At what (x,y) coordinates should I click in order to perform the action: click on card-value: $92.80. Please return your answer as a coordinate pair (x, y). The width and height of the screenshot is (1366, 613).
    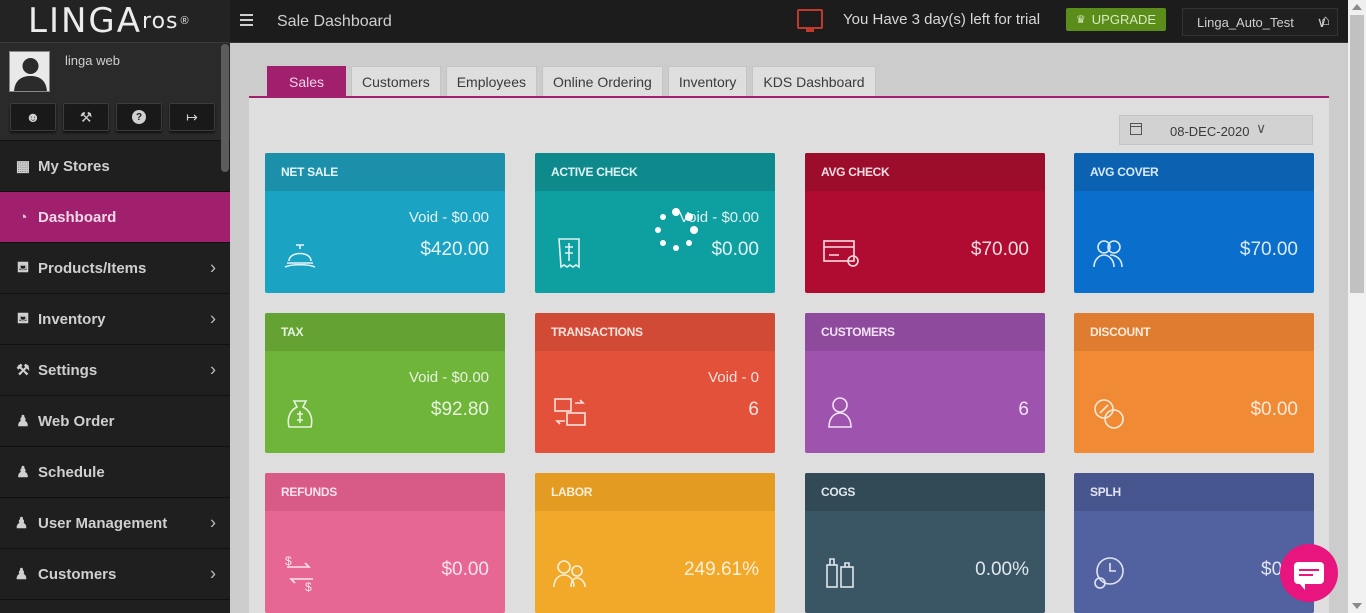
    Looking at the image, I should click on (459, 409).